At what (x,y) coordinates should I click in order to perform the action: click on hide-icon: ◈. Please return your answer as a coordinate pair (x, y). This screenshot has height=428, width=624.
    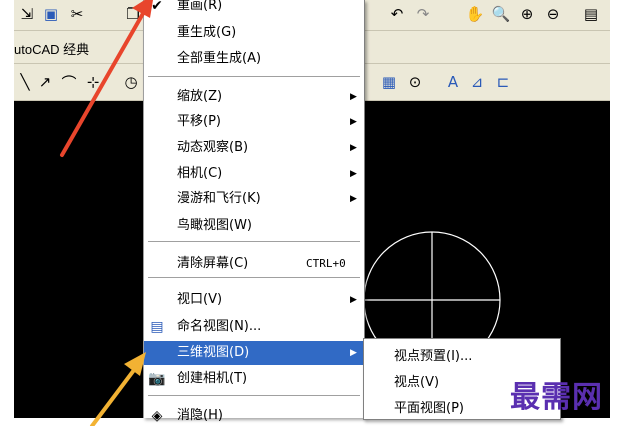
    Looking at the image, I should click on (157, 416).